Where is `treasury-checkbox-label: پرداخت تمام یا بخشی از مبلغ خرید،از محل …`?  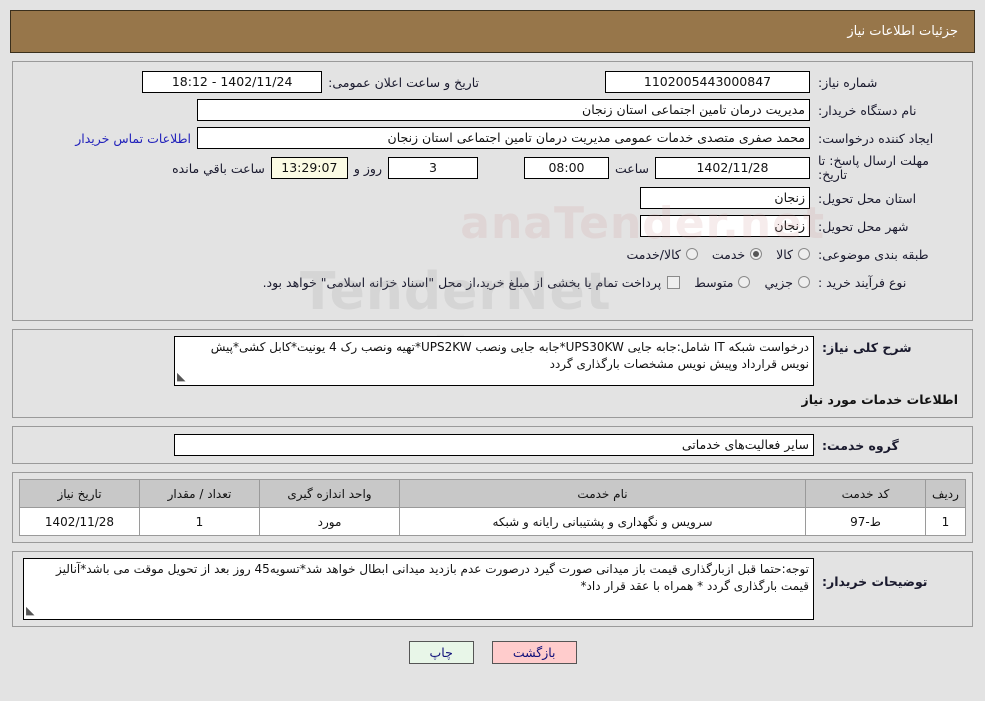
treasury-checkbox-label: پرداخت تمام یا بخشی از مبلغ خرید،از محل … is located at coordinates (462, 282).